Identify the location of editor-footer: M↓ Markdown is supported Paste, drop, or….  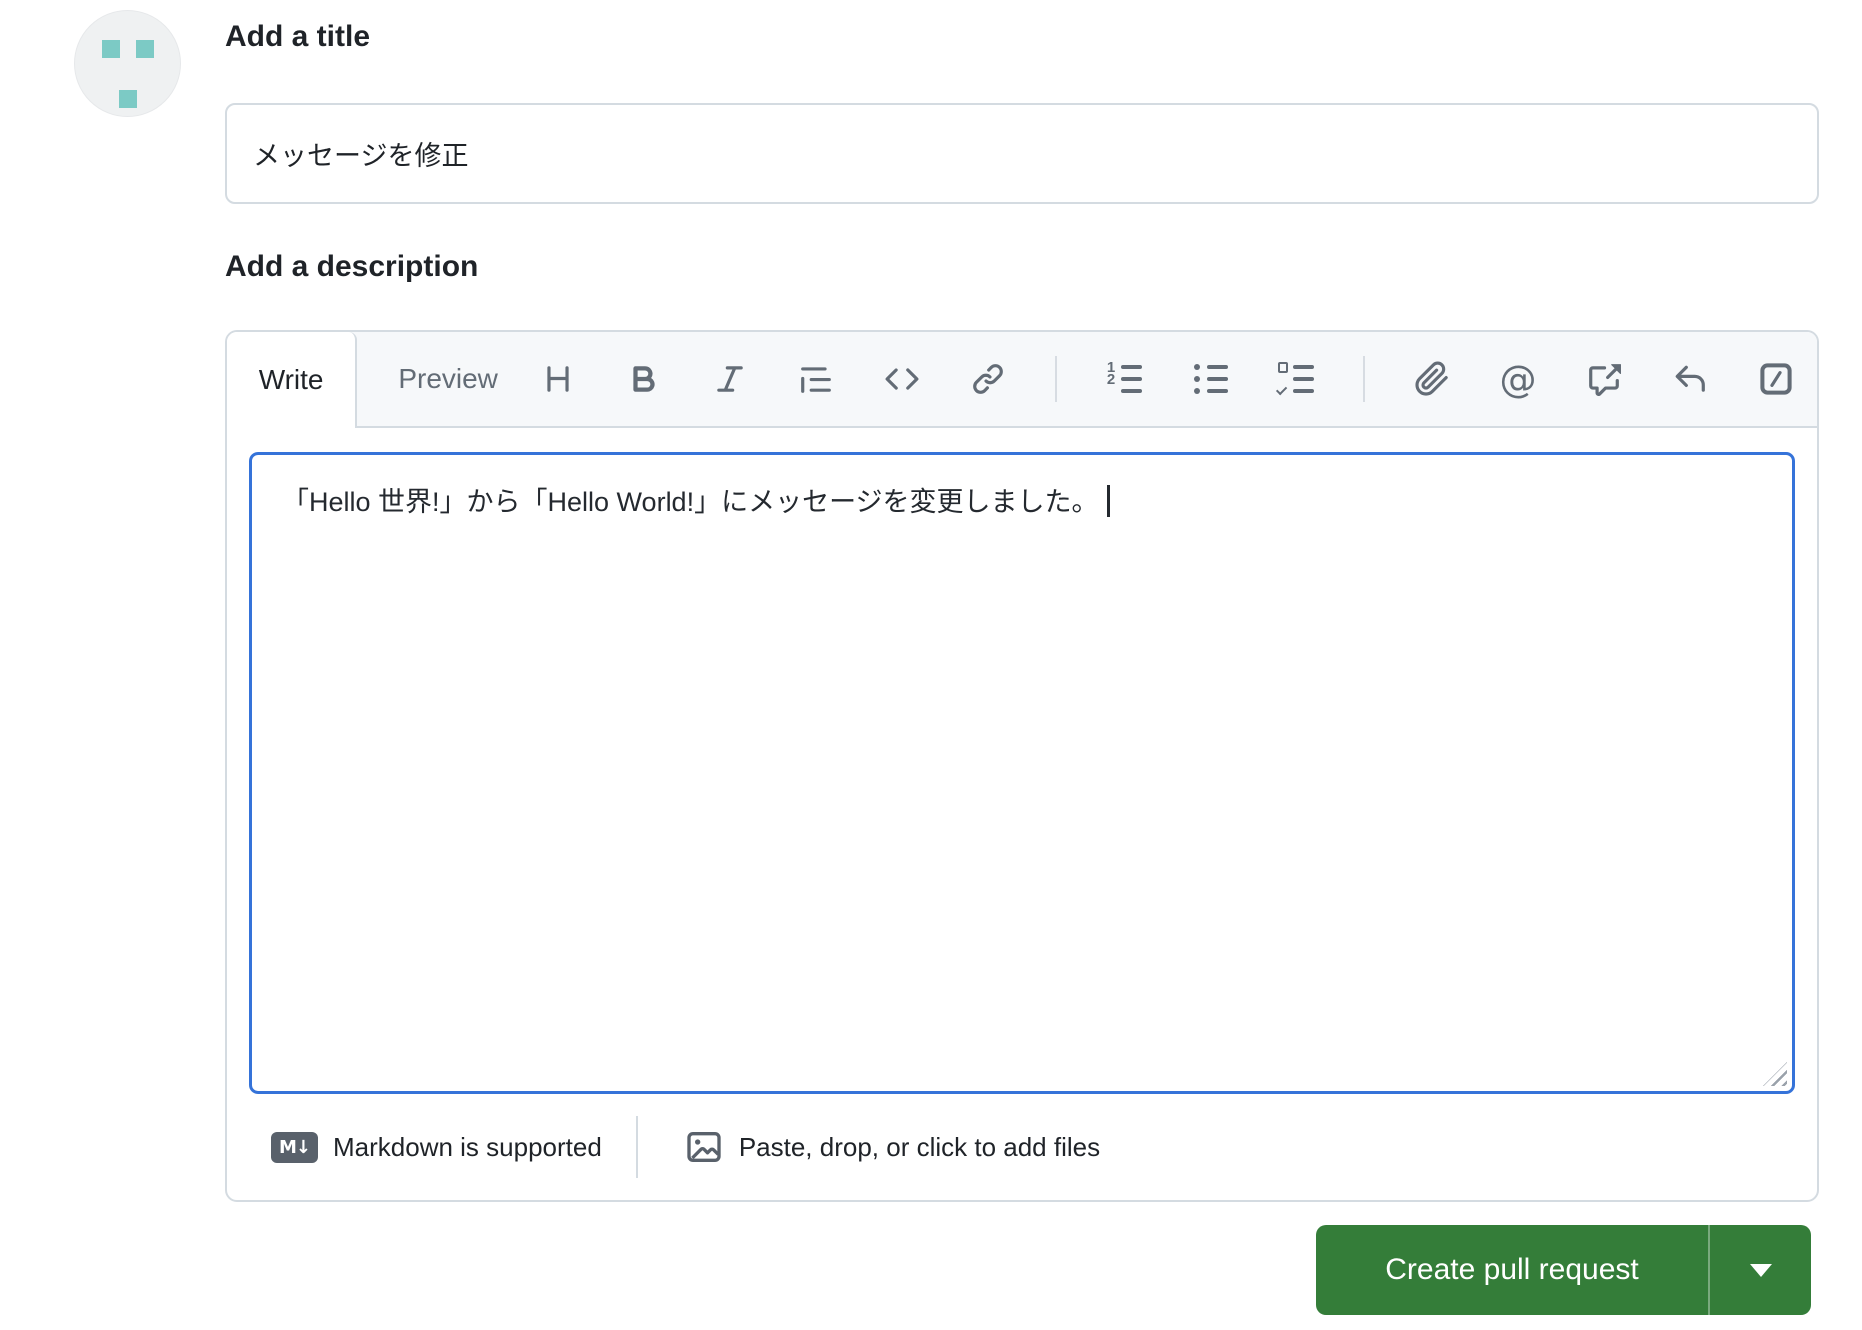
(1022, 1147).